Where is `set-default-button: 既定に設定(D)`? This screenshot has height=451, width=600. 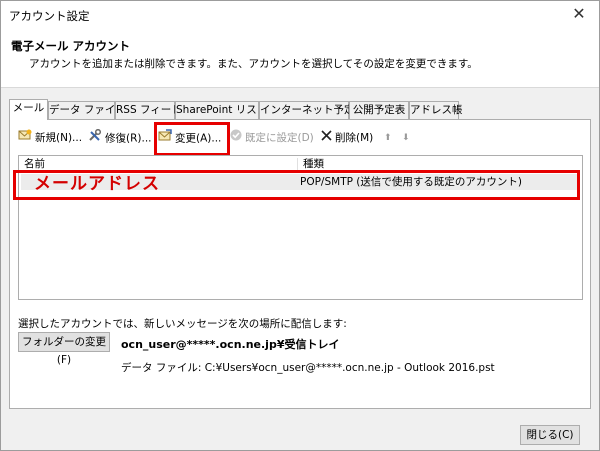 set-default-button: 既定に設定(D) is located at coordinates (272, 138).